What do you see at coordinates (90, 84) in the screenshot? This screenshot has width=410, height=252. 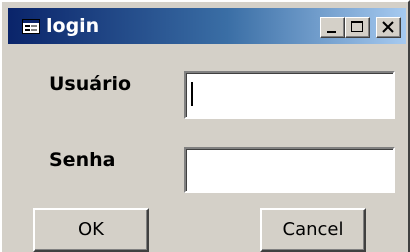 I see `username-label: Usuário` at bounding box center [90, 84].